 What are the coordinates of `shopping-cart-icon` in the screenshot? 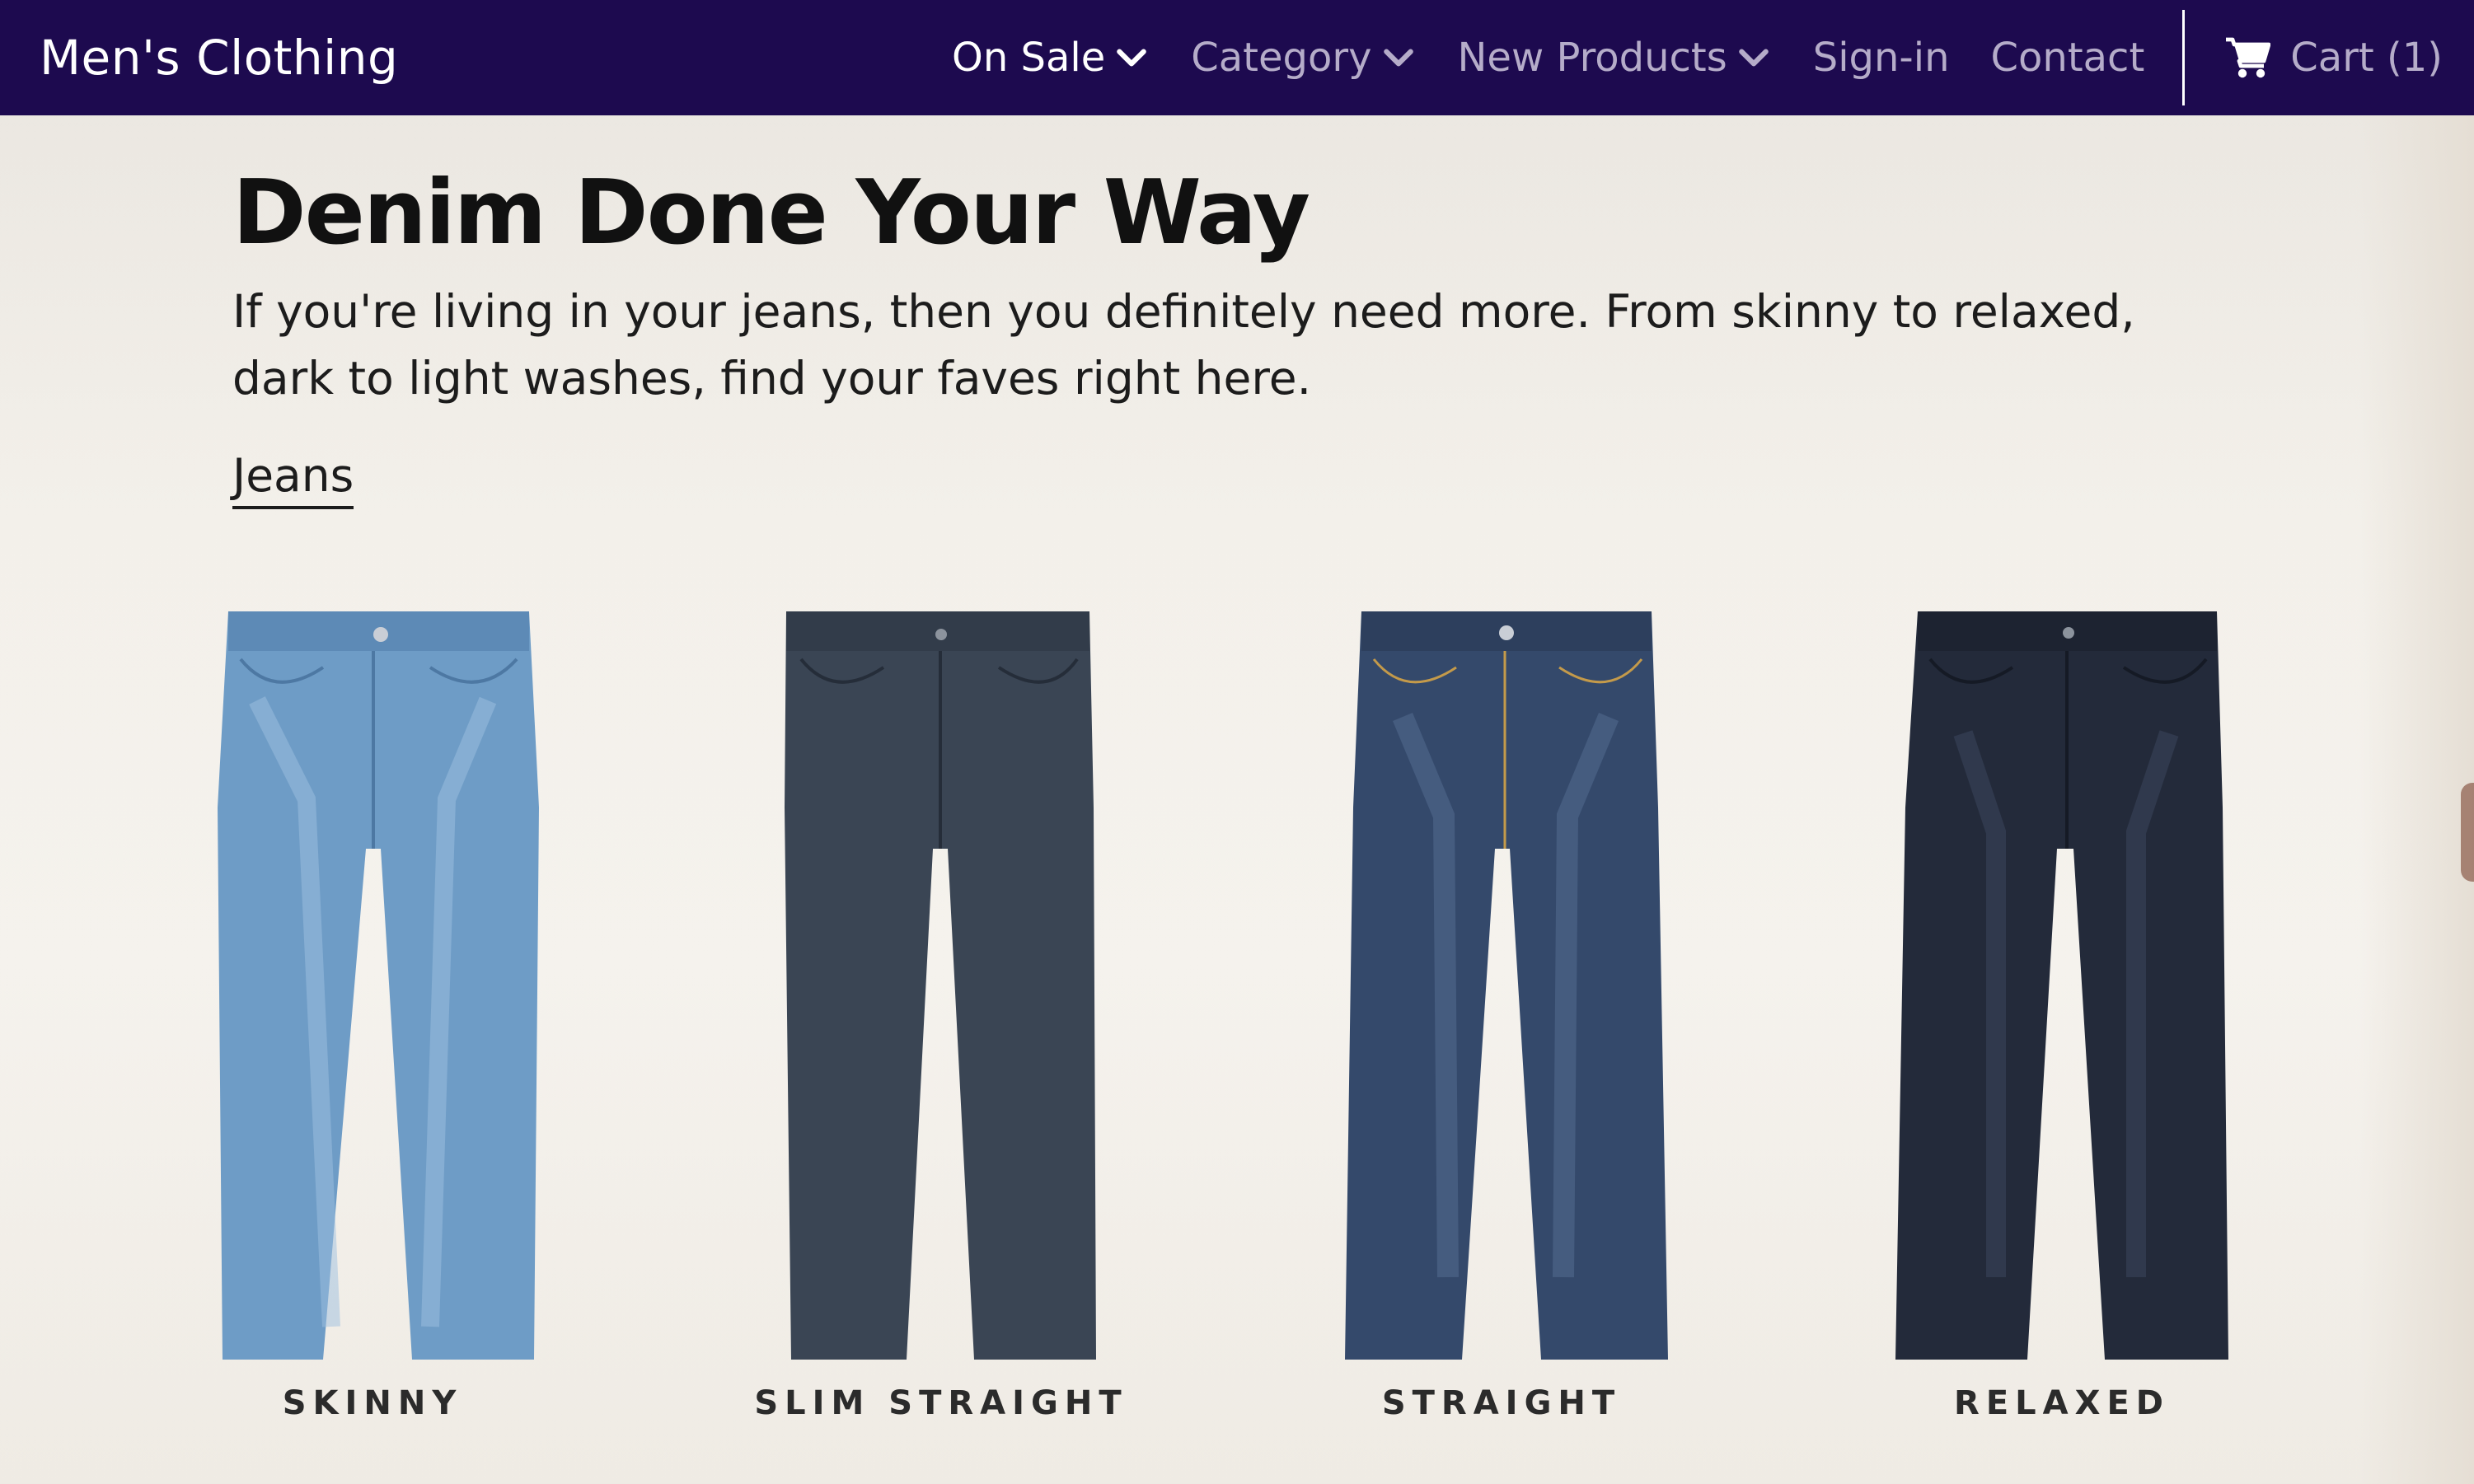 It's located at (2247, 58).